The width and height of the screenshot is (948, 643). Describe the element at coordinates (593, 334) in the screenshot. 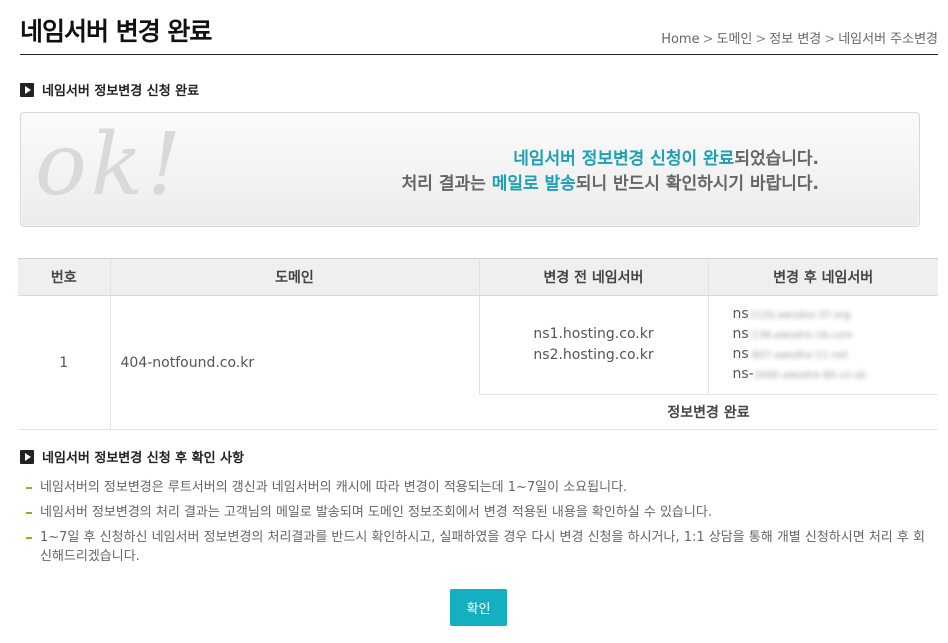

I see `before-ns-1: ns1.hosting.co.kr` at that location.